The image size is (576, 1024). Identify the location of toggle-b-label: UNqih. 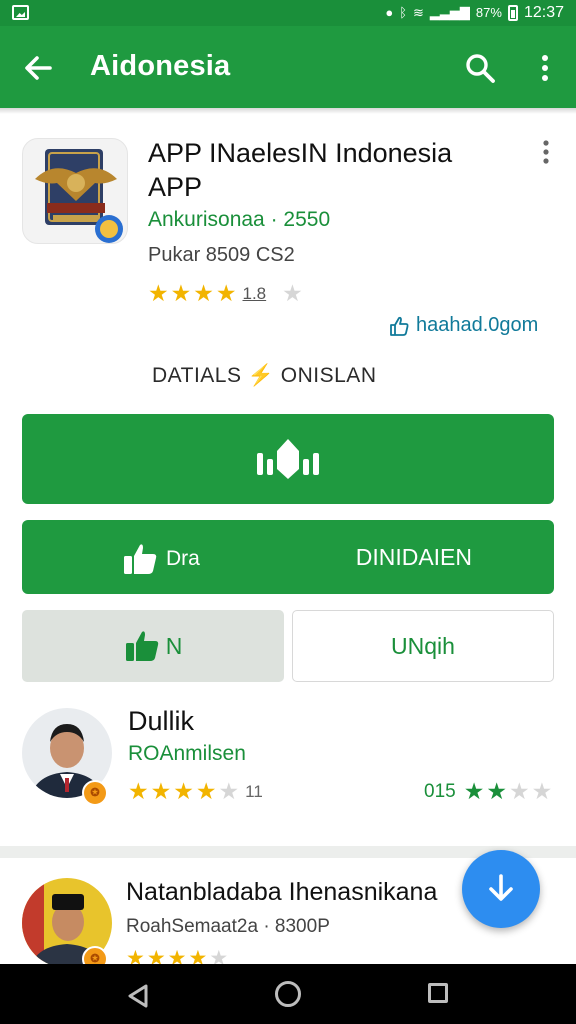
(423, 645).